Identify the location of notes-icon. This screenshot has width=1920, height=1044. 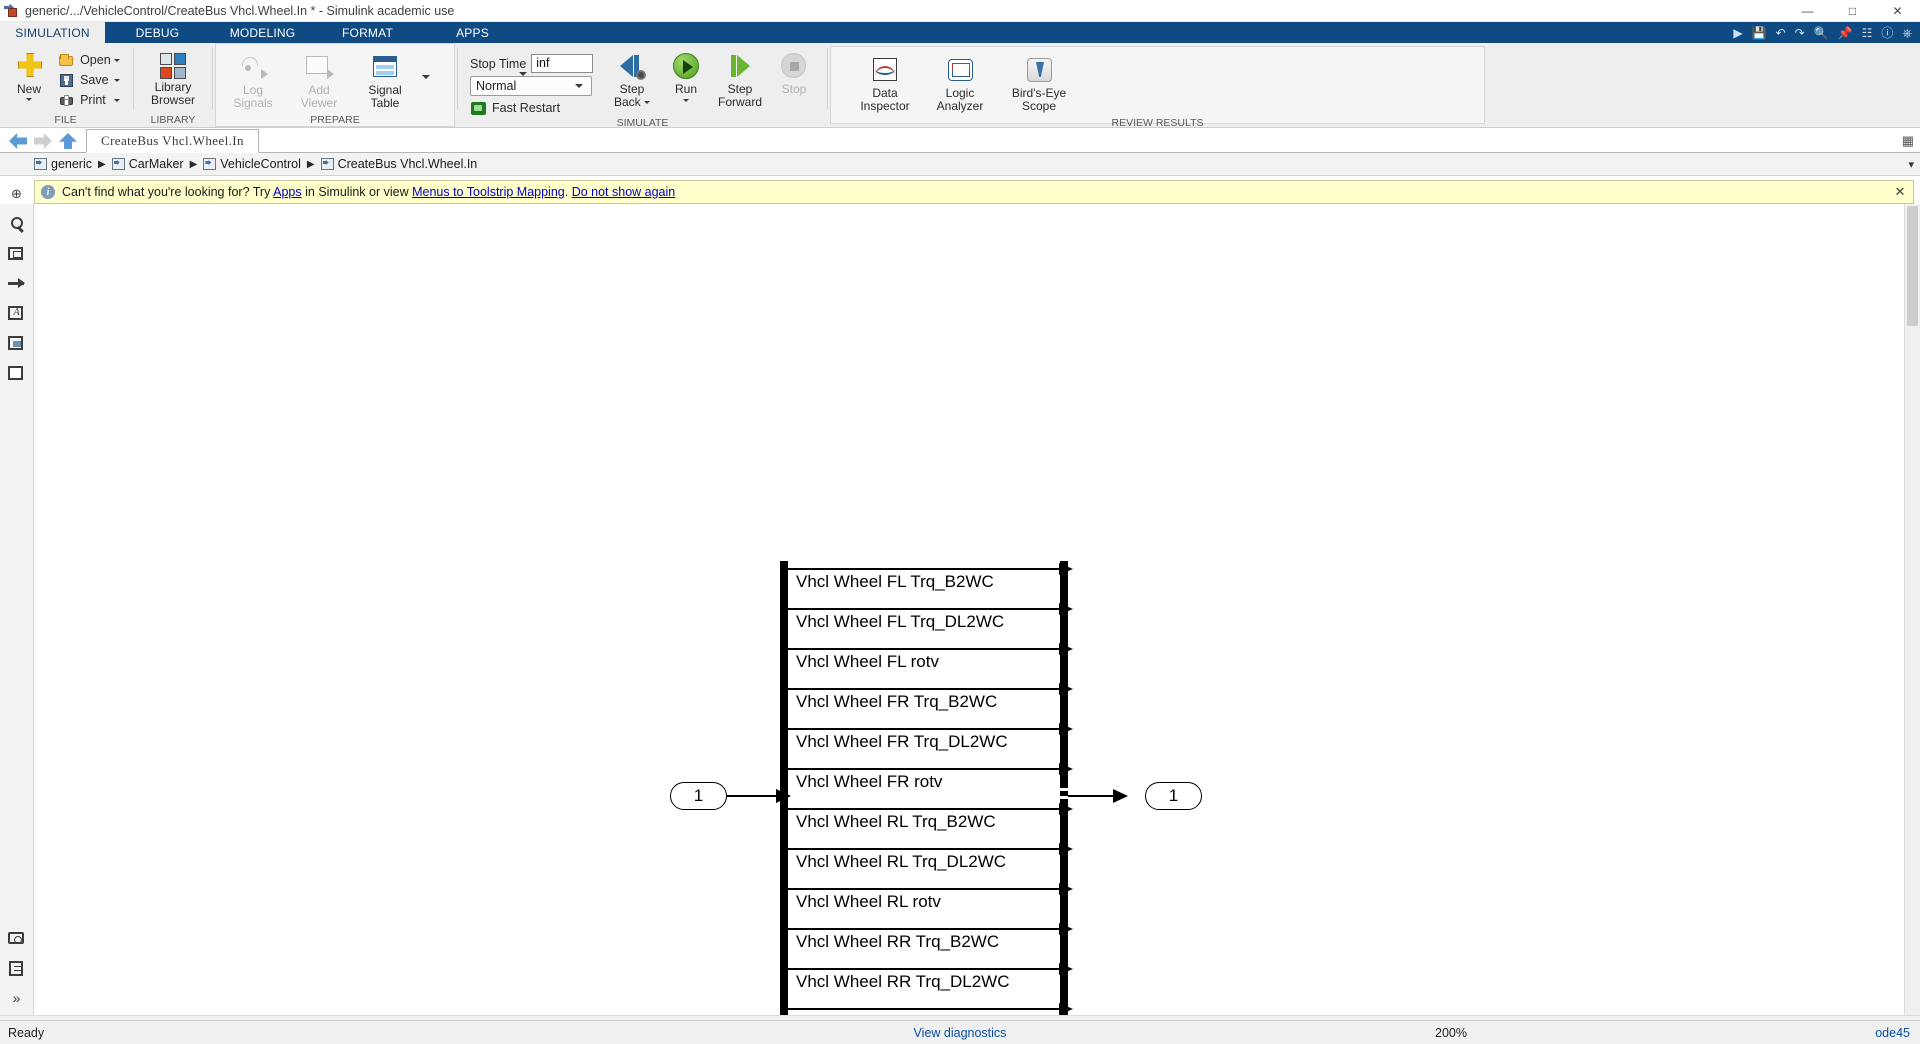
(16, 968).